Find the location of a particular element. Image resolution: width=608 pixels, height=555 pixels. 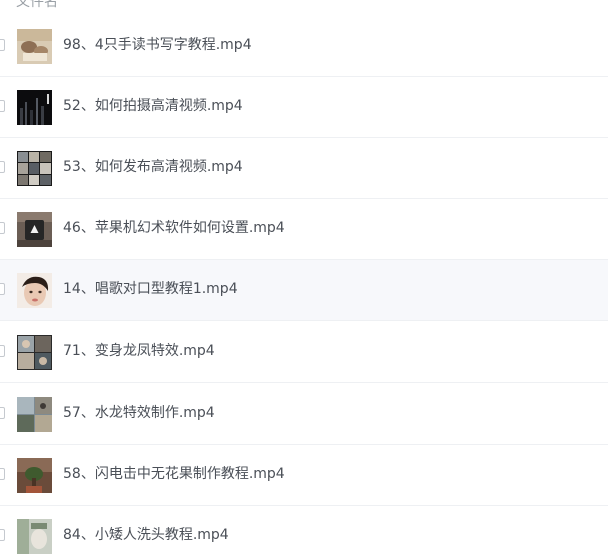

file-row: 71、变身龙凤特效.mp4 is located at coordinates (304, 352).